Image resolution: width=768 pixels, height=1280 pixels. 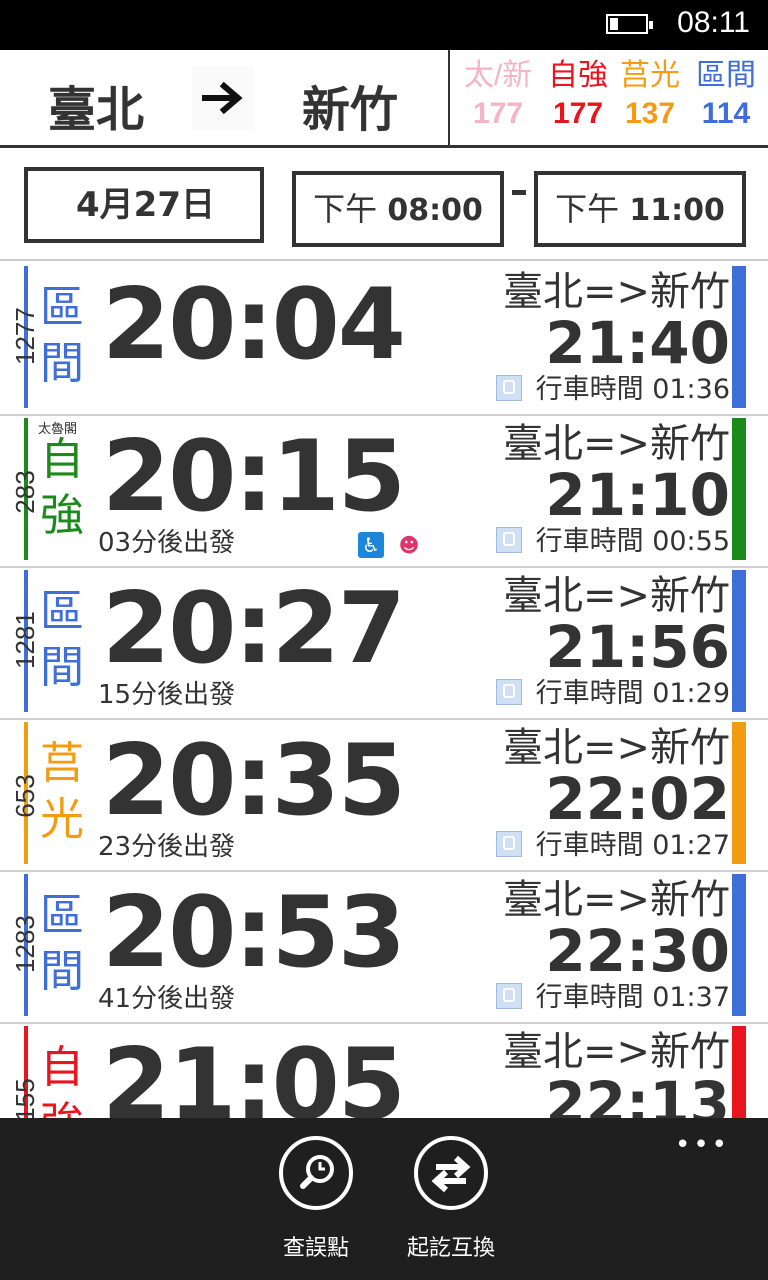 I want to click on count-local: 區間 114, so click(x=726, y=96).